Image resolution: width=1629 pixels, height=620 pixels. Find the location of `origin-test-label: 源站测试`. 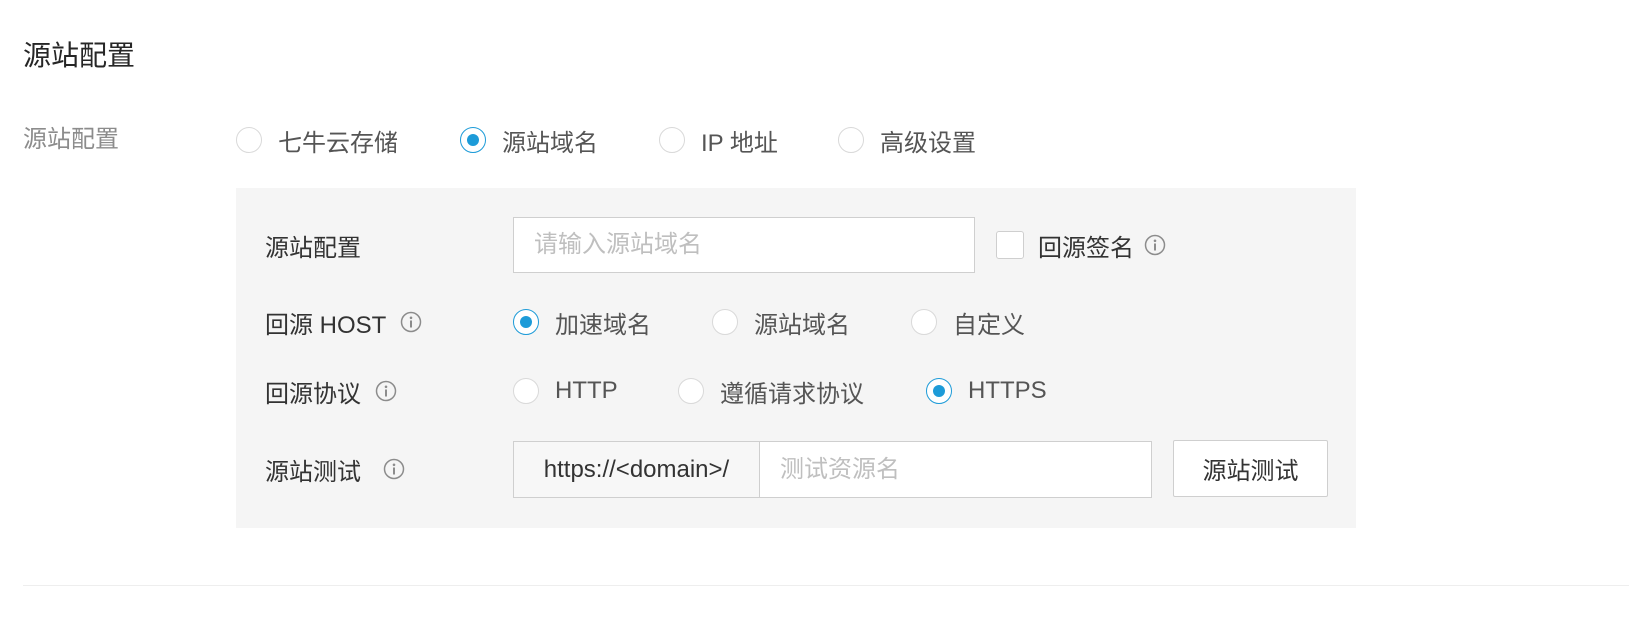

origin-test-label: 源站测试 is located at coordinates (335, 469).